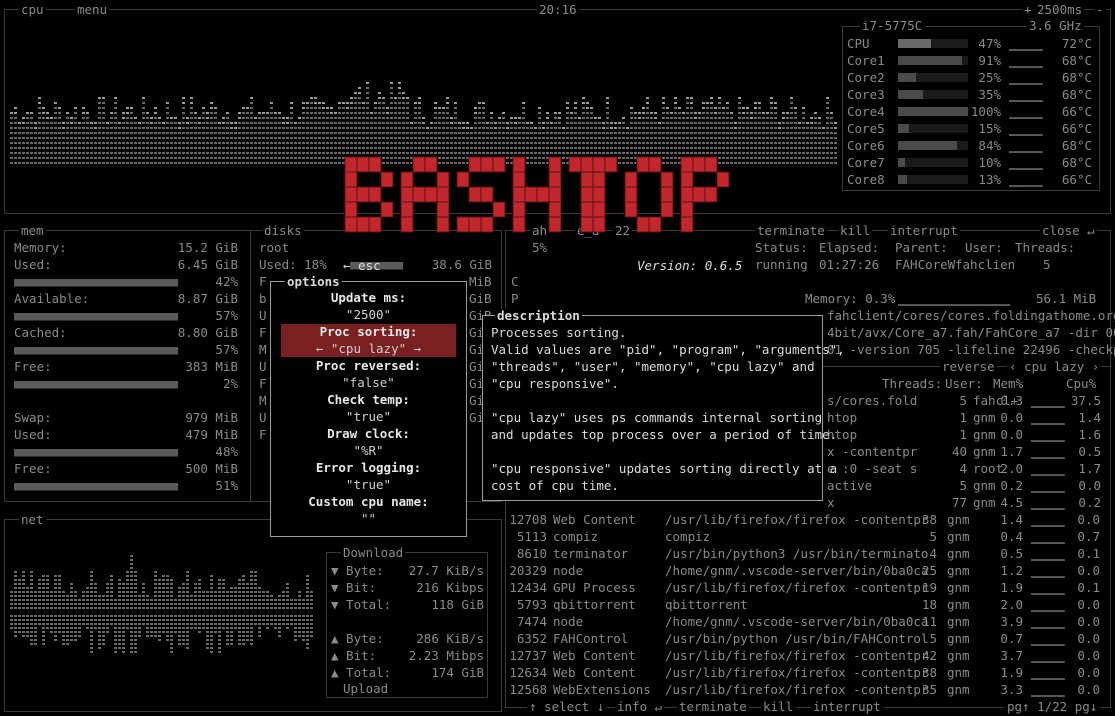 The height and width of the screenshot is (716, 1115). What do you see at coordinates (92, 10) in the screenshot?
I see `menu-label: menu` at bounding box center [92, 10].